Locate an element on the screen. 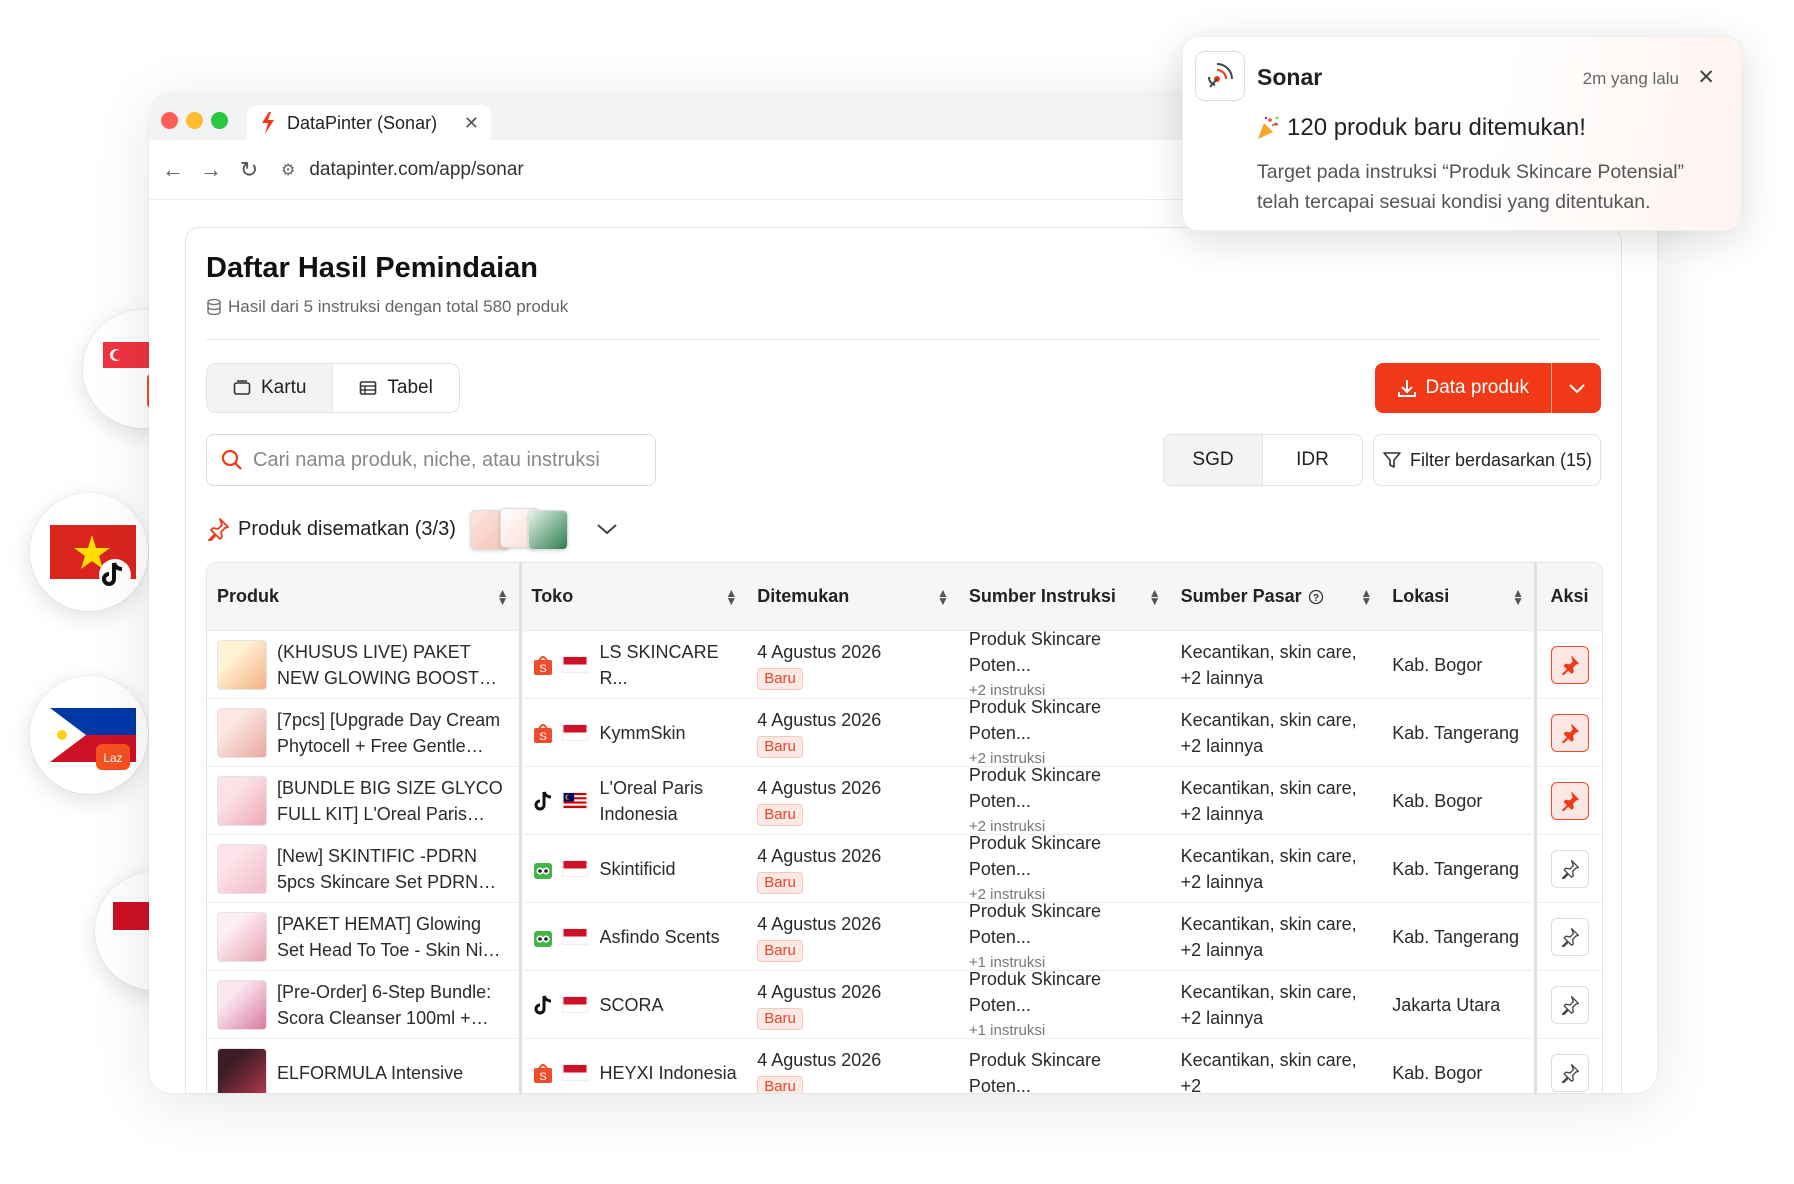 The height and width of the screenshot is (1184, 1794). product-name: ELFORMULA Intensive is located at coordinates (370, 1072).